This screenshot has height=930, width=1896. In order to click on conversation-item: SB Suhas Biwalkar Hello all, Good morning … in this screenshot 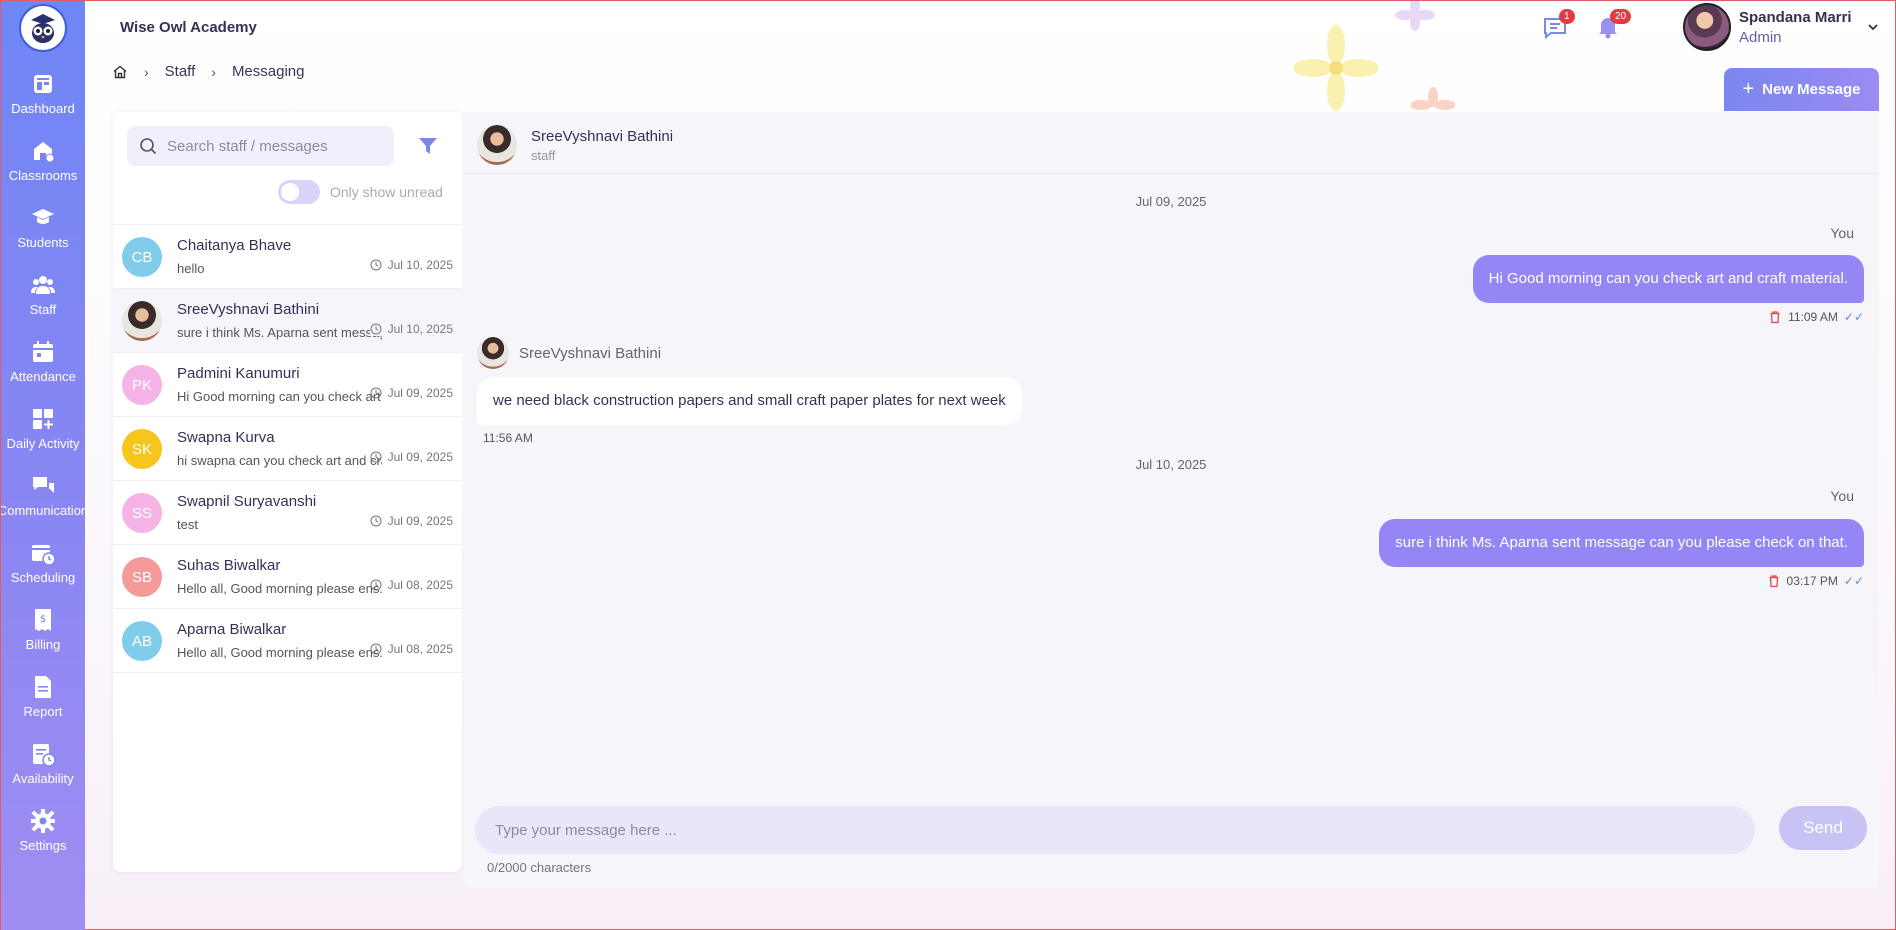, I will do `click(287, 577)`.